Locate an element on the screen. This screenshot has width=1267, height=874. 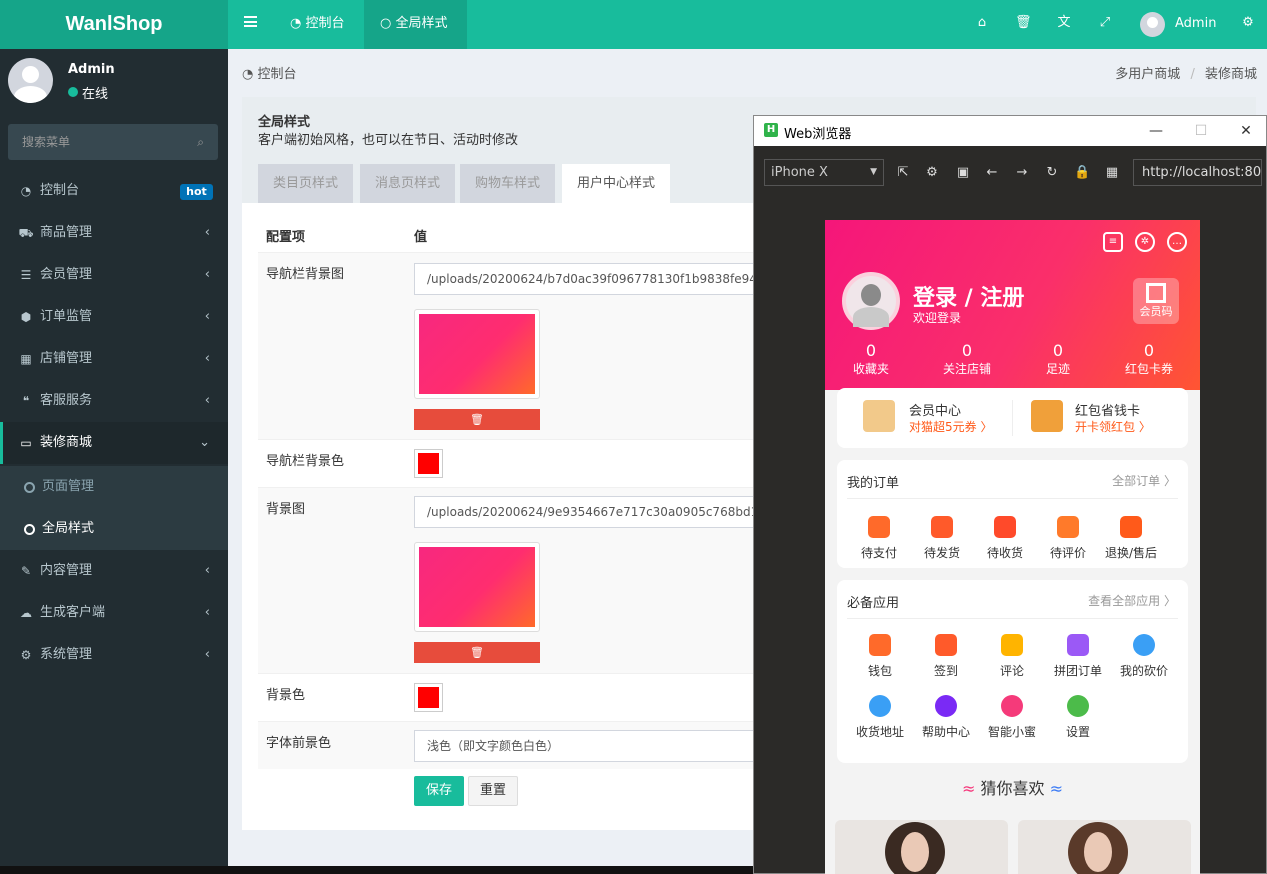
edit-icon: ✎ is located at coordinates (26, 571).